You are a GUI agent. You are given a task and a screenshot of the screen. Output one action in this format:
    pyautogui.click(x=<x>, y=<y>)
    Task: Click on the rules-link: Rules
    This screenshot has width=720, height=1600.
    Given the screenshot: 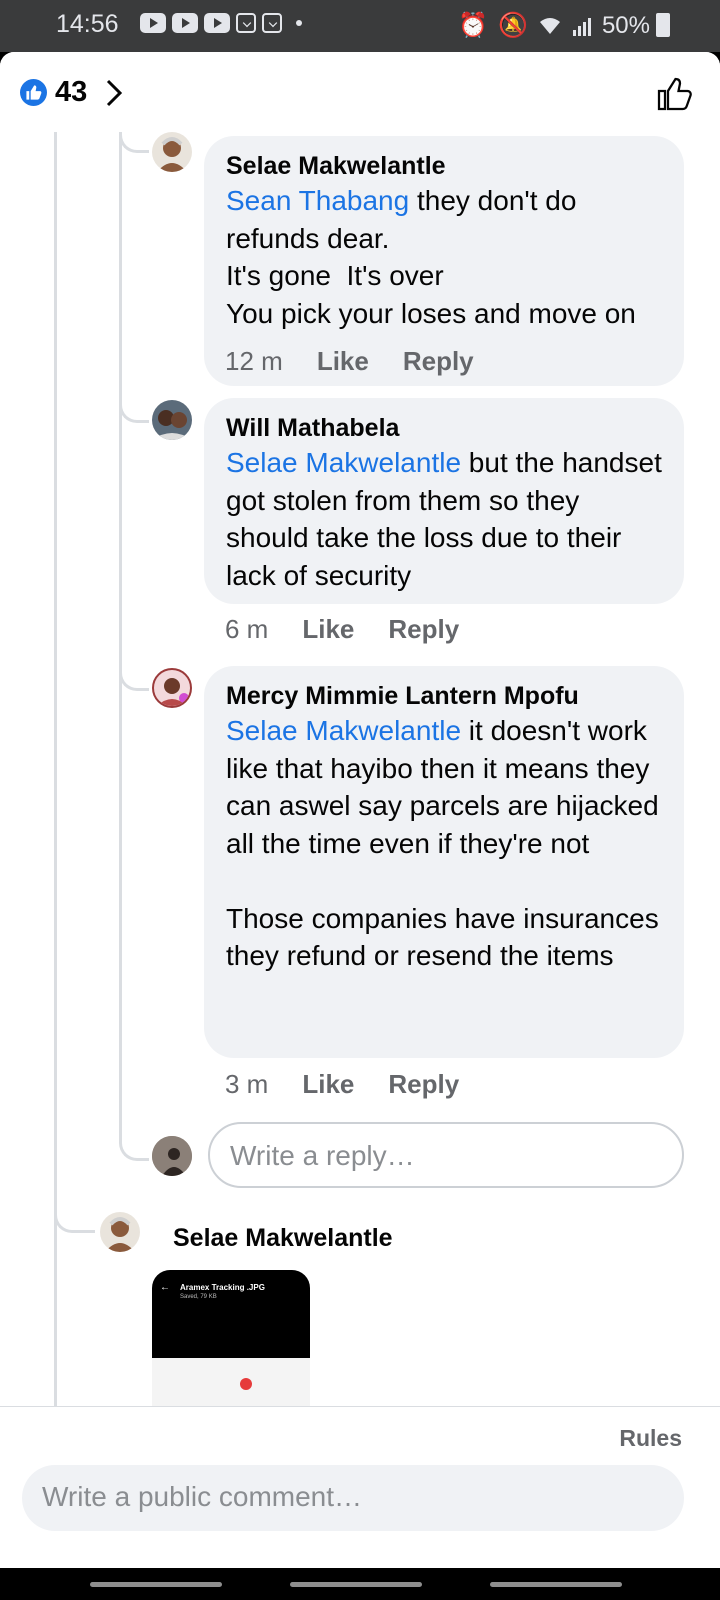 What is the action you would take?
    pyautogui.click(x=650, y=1438)
    